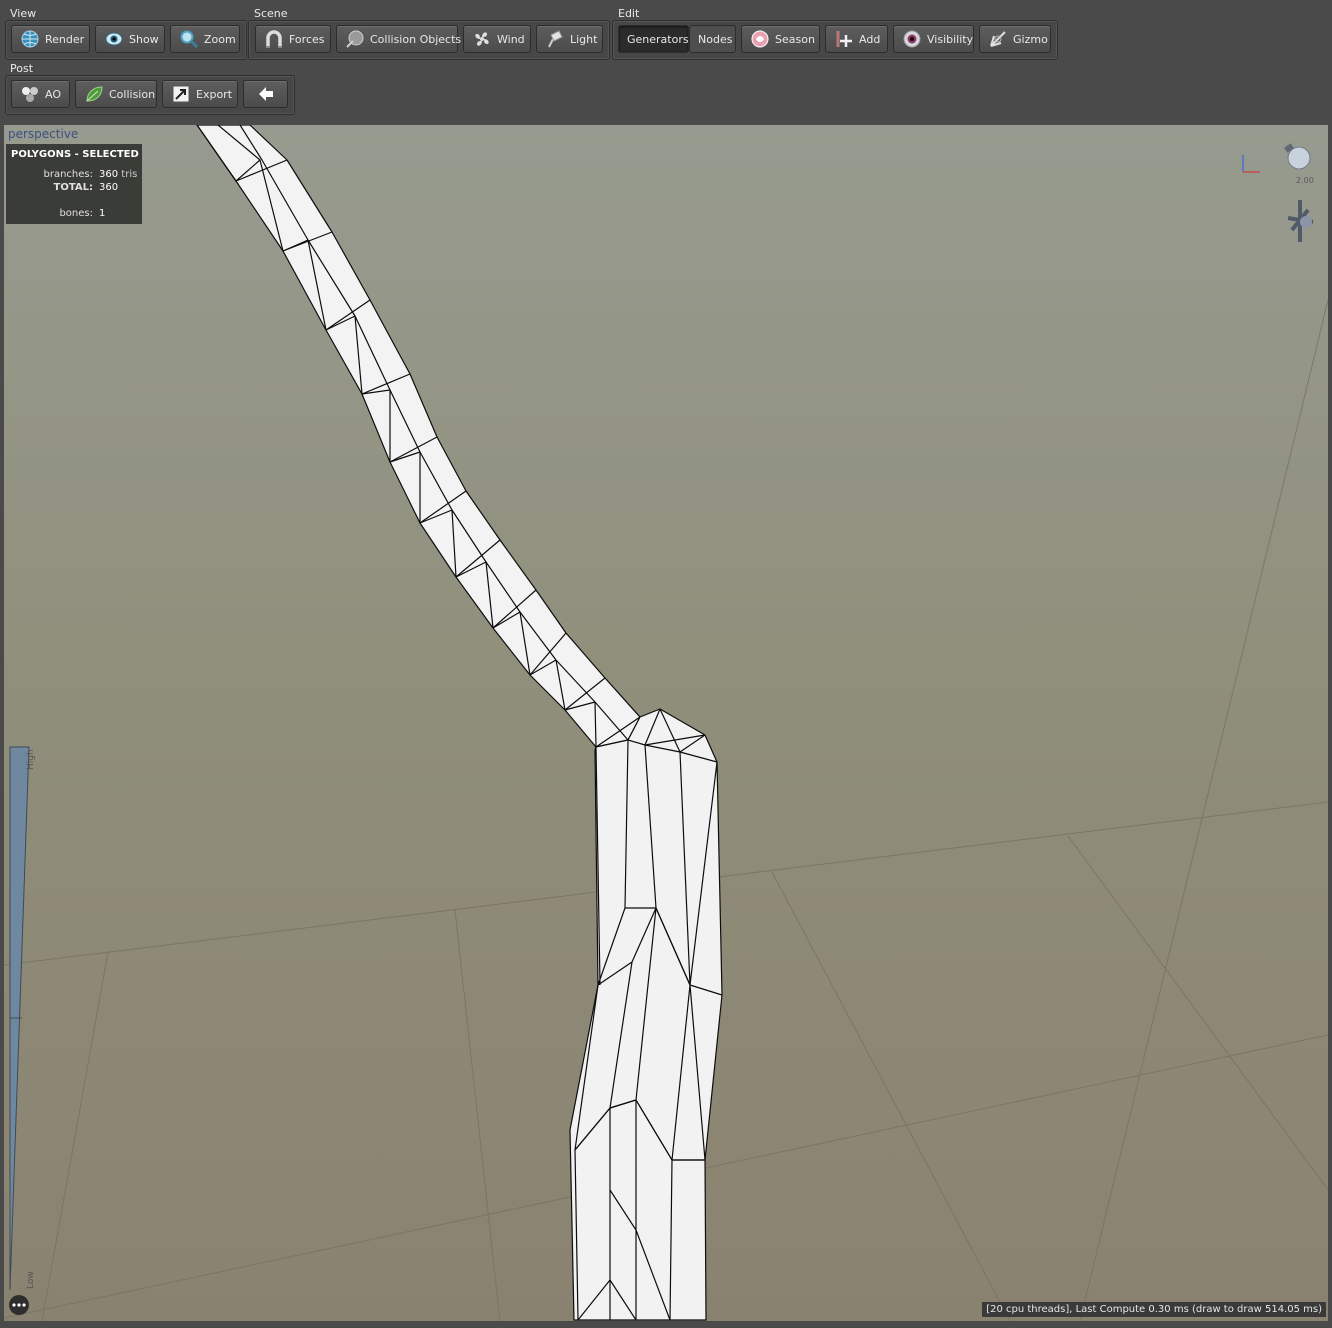 The width and height of the screenshot is (1332, 1328). What do you see at coordinates (19, 1305) in the screenshot?
I see `viewport-menu-icon` at bounding box center [19, 1305].